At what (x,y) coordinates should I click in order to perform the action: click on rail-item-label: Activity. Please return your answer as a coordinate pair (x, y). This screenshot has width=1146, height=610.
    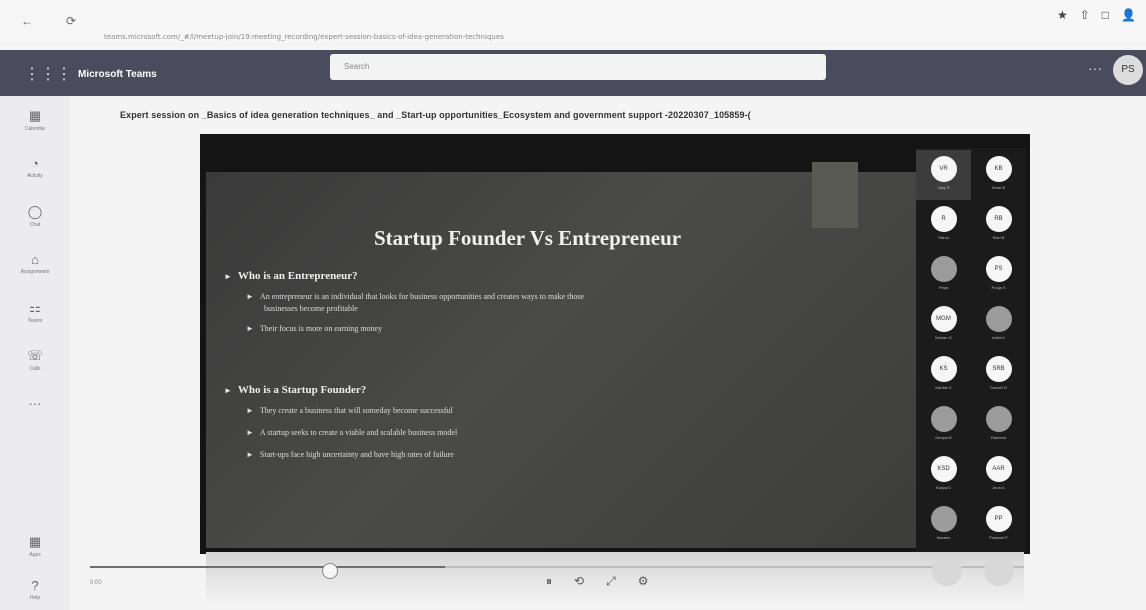
    Looking at the image, I should click on (35, 176).